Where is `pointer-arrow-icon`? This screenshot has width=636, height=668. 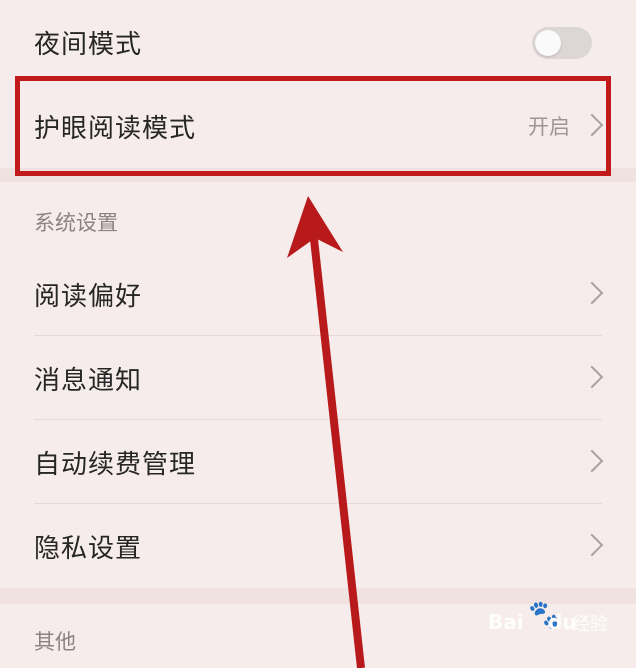
pointer-arrow-icon is located at coordinates (326, 432).